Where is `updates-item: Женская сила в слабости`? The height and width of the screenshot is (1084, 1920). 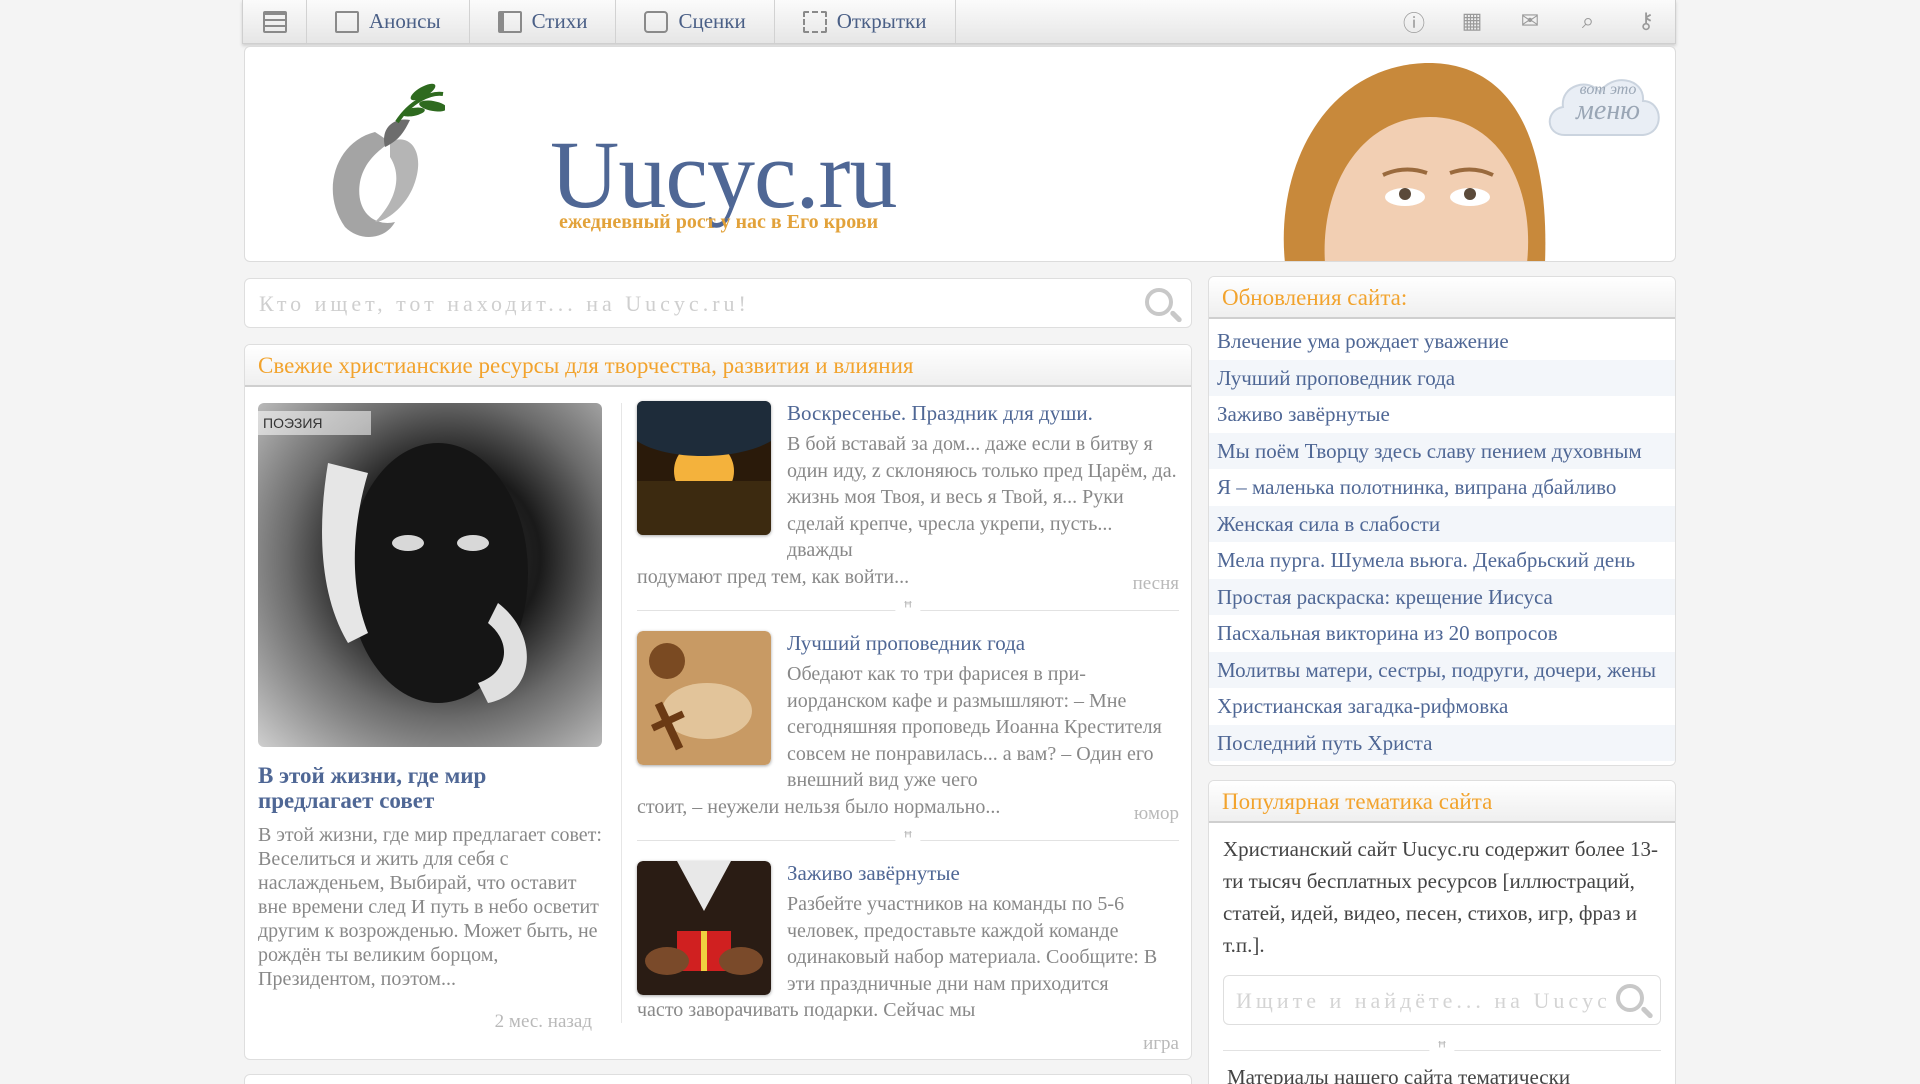 updates-item: Женская сила в слабости is located at coordinates (1442, 523).